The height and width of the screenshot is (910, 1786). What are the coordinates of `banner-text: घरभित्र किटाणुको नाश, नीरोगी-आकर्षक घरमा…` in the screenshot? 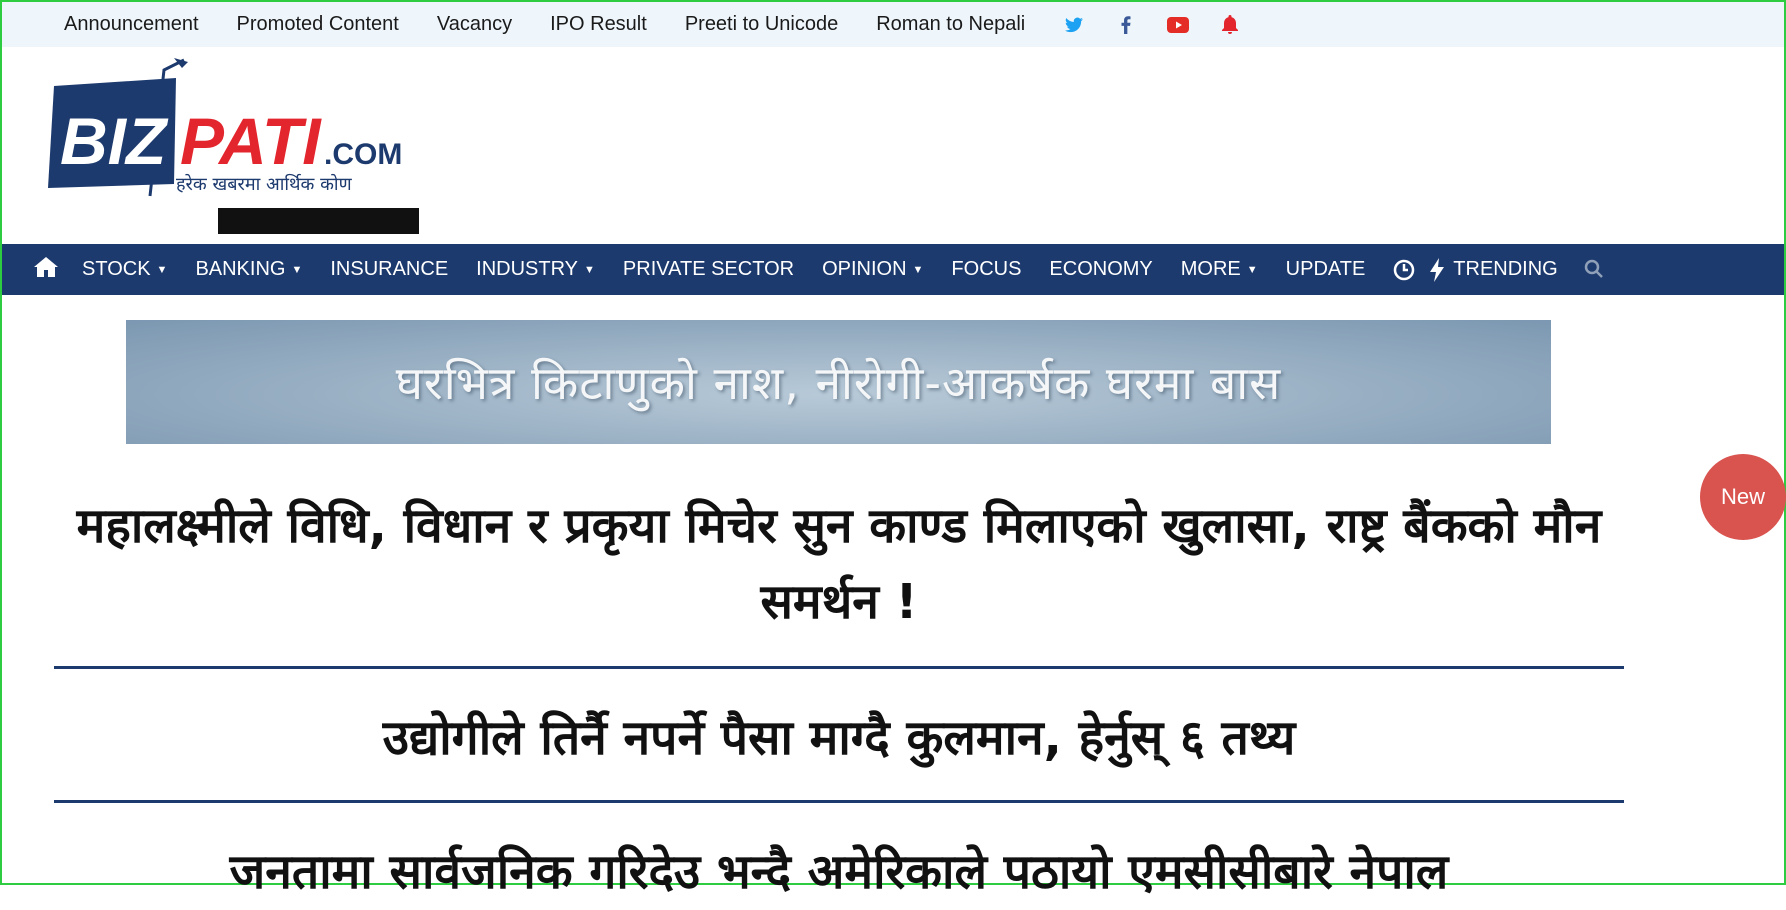 It's located at (838, 383).